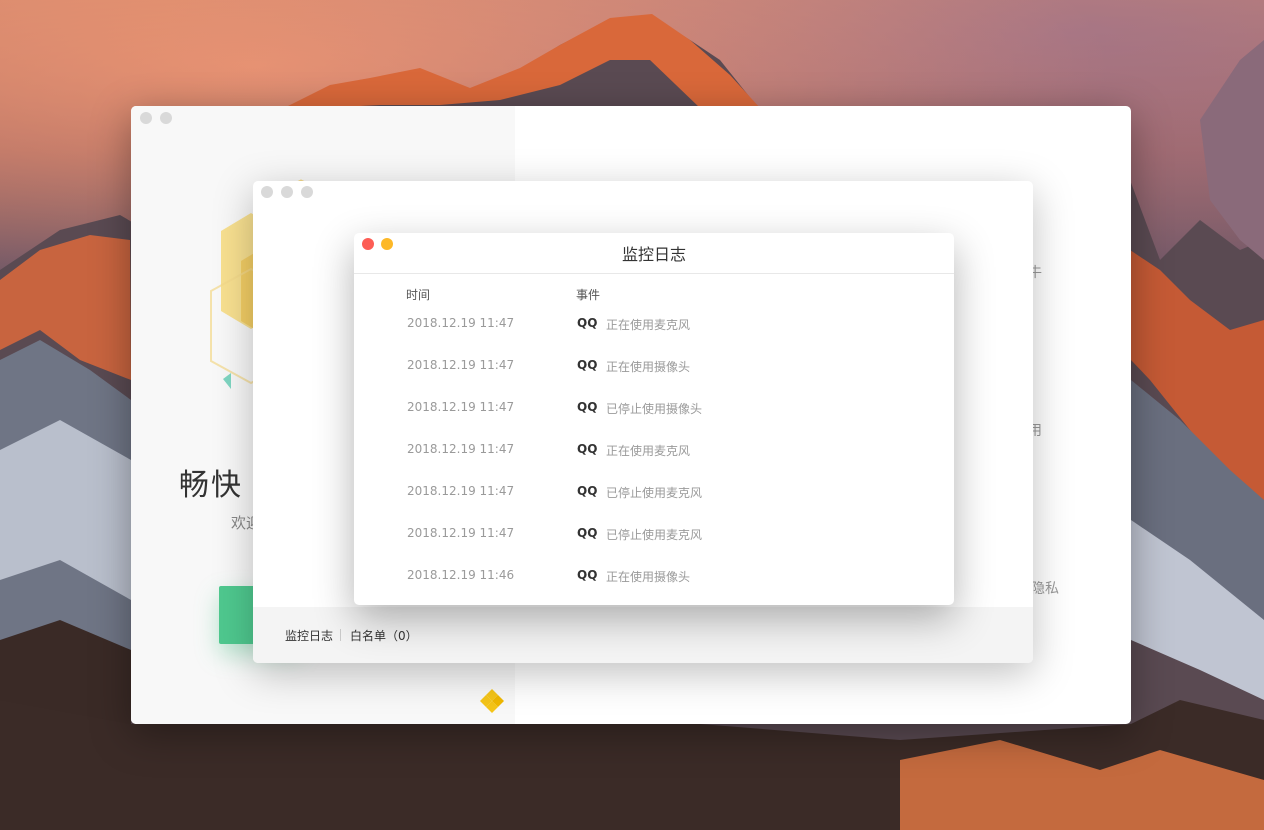  What do you see at coordinates (643, 635) in the screenshot?
I see `footer-bar: 监控日志 白名单（0）` at bounding box center [643, 635].